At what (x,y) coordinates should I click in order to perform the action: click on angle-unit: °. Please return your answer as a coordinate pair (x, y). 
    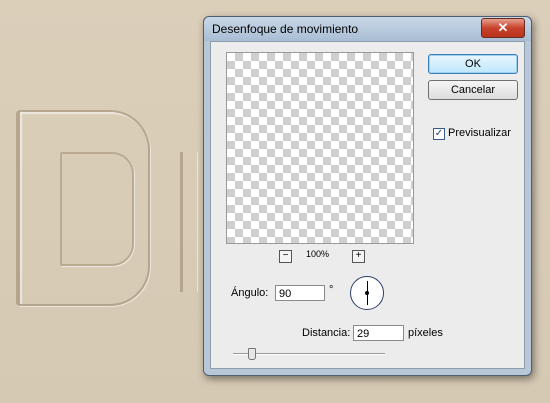
    Looking at the image, I should click on (331, 290).